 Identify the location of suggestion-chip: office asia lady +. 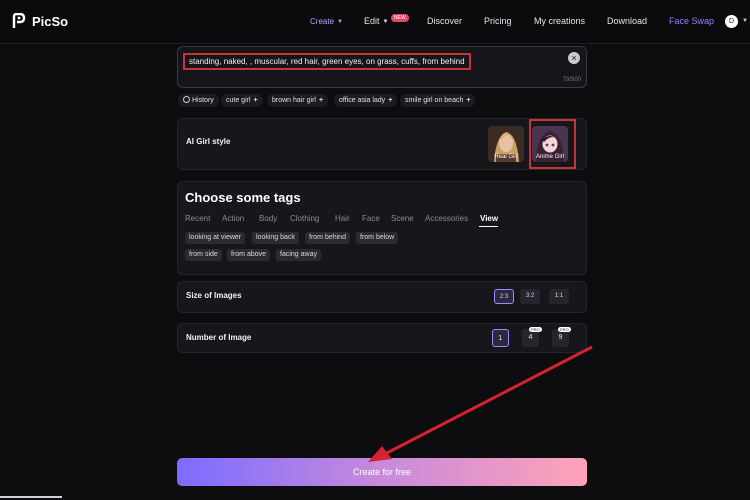
(366, 100).